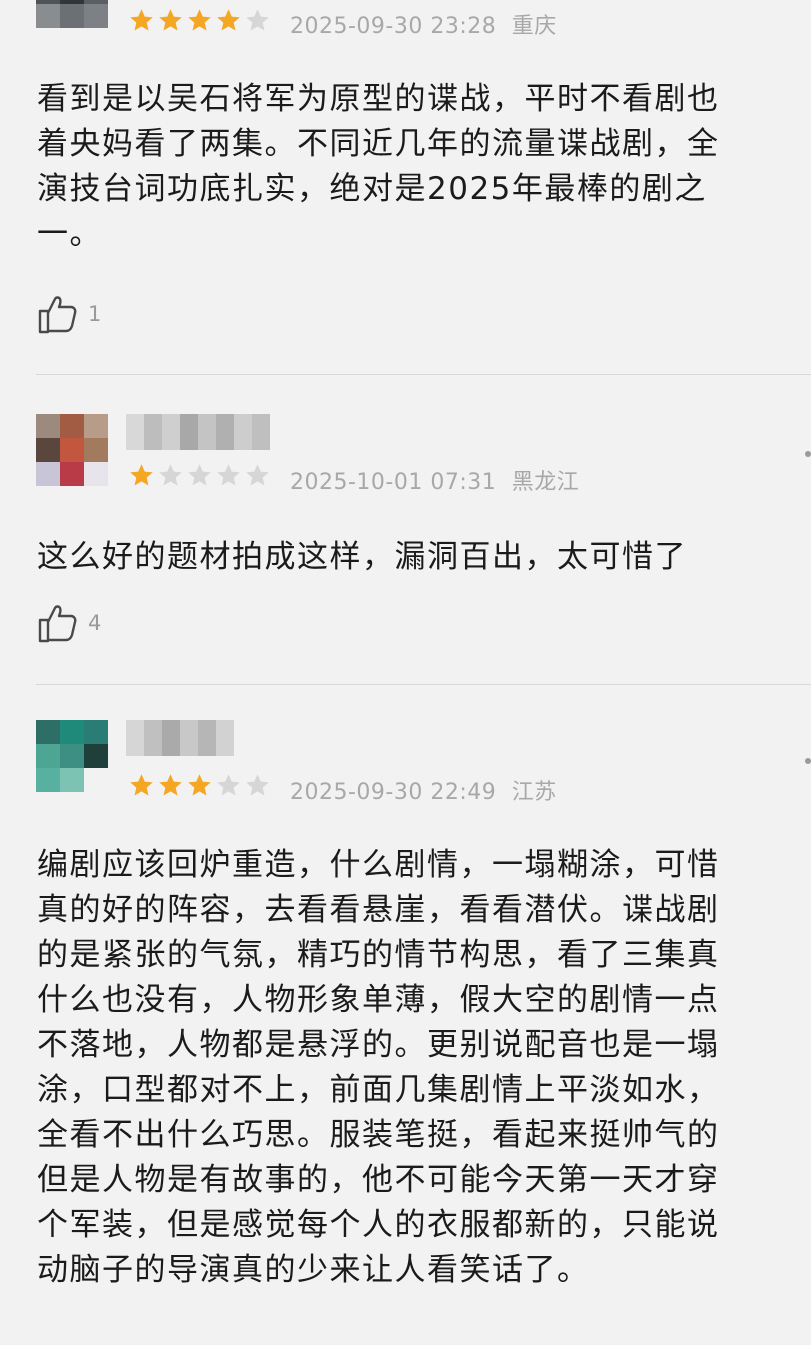  I want to click on review-meta: 2025-09-30 23:28 重庆, so click(423, 24).